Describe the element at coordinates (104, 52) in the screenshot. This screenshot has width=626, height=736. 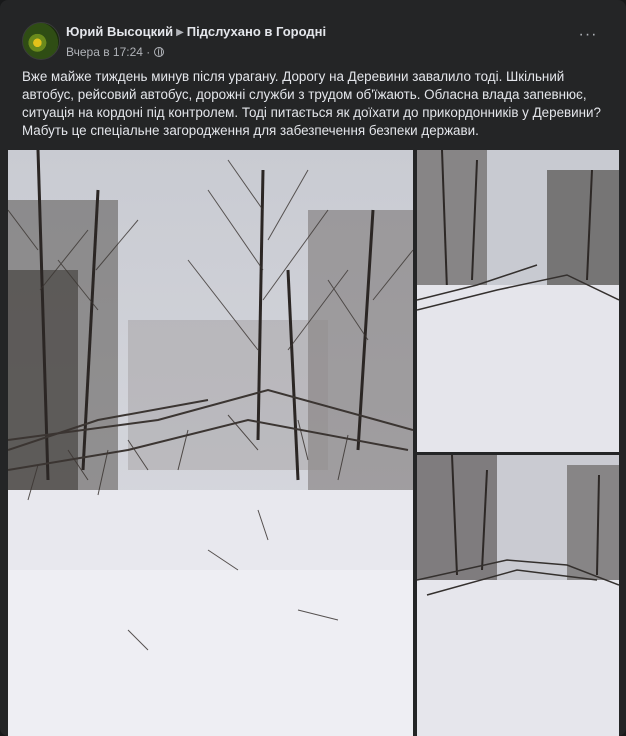
I see `post-timestamp: Вчера в 17:24` at that location.